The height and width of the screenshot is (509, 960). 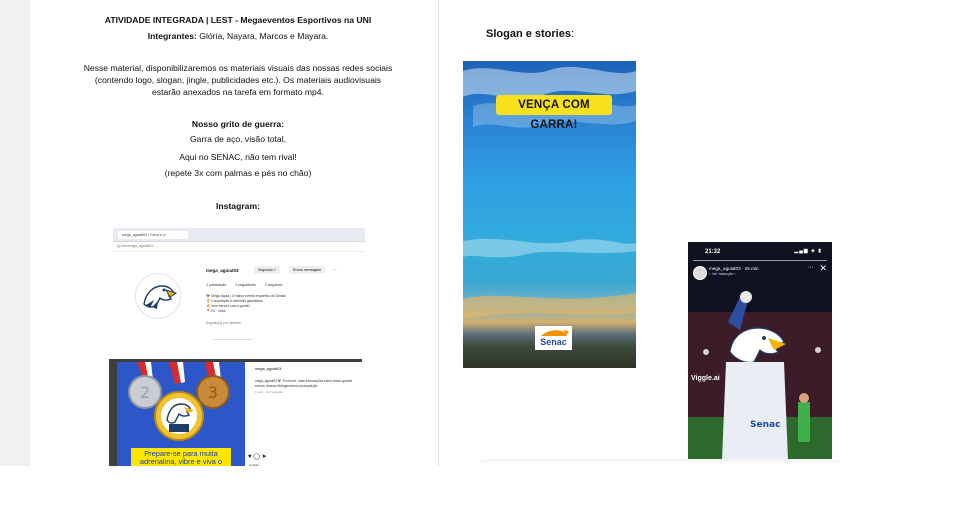 I want to click on page-divider, so click(x=438, y=234).